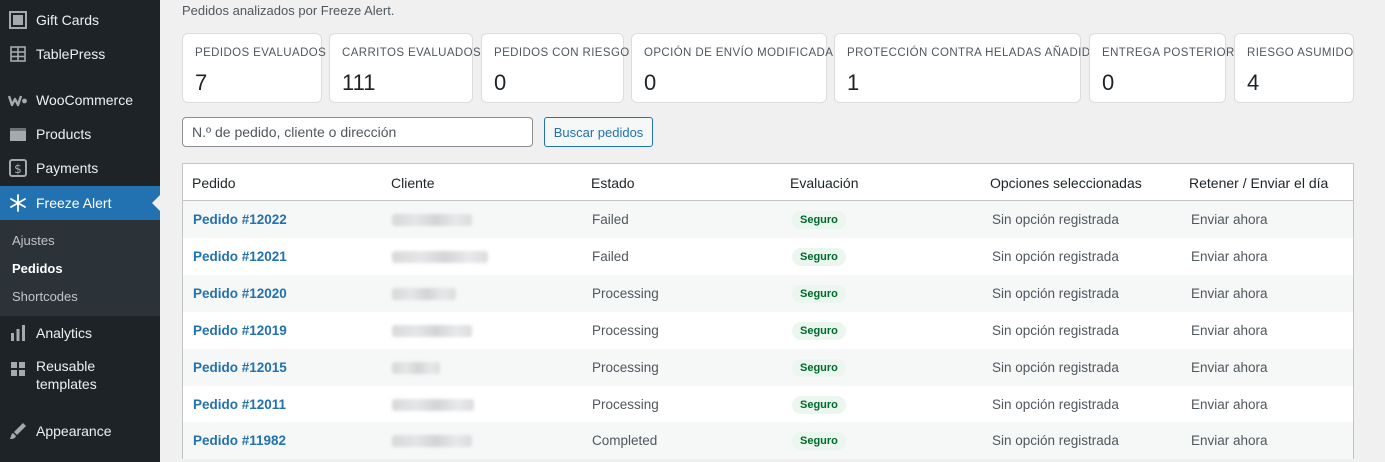 This screenshot has width=1385, height=462. What do you see at coordinates (413, 183) in the screenshot?
I see `column-header-cliente: Cliente` at bounding box center [413, 183].